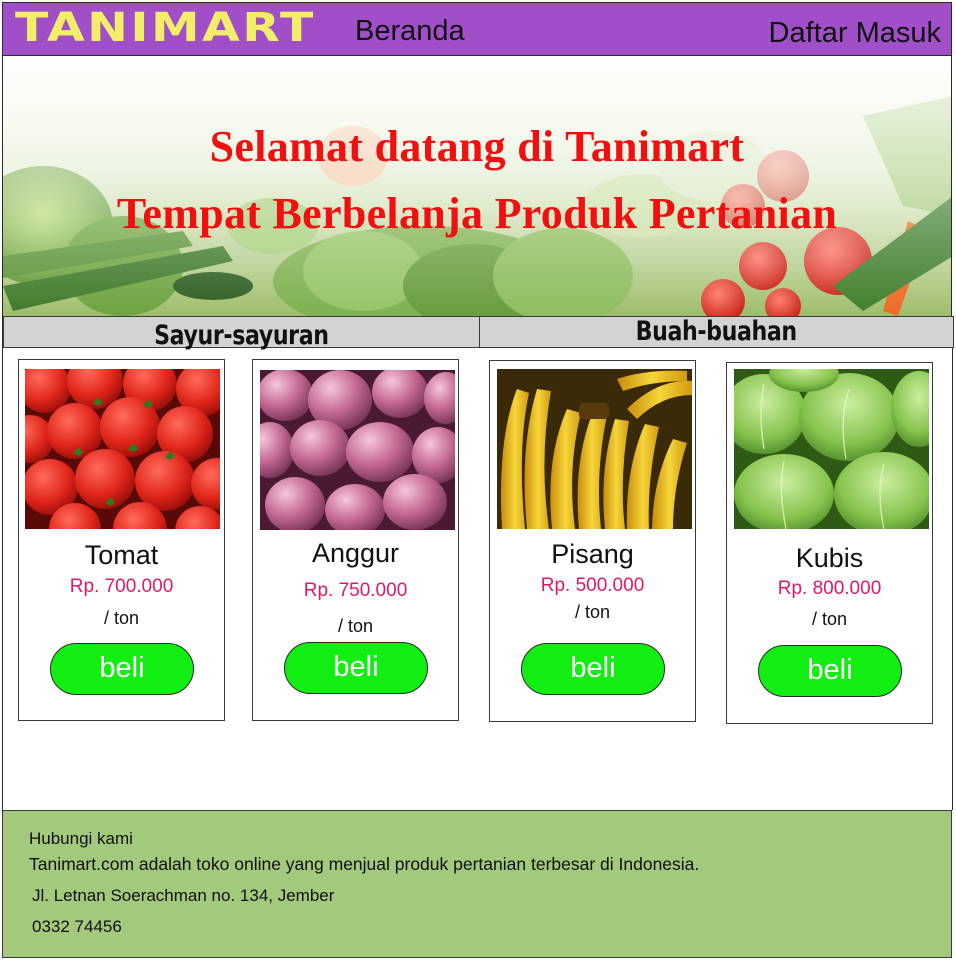 The image size is (956, 961). I want to click on category-label: Buah-buahan, so click(716, 331).